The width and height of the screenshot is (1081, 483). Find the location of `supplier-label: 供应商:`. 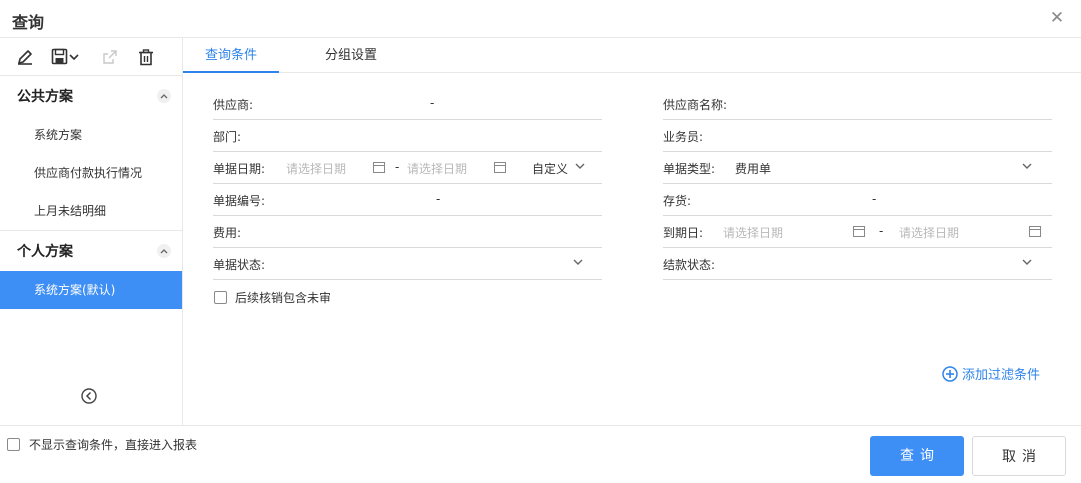

supplier-label: 供应商: is located at coordinates (233, 105).